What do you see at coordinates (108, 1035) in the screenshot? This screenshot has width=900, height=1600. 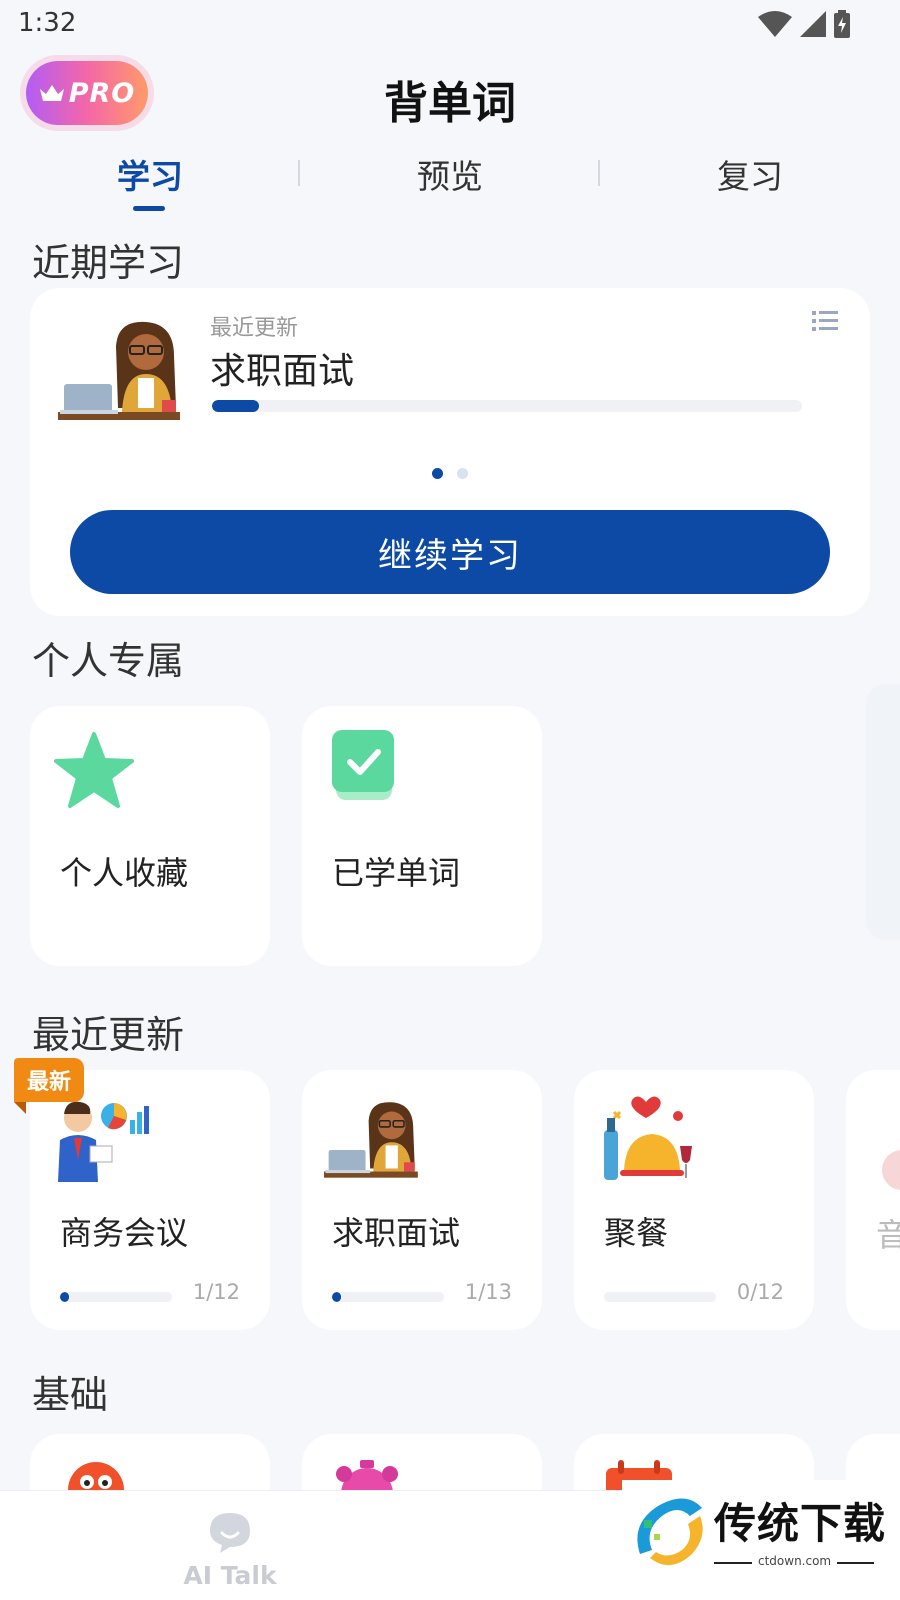 I see `section-title-recent-updates: 最近更新` at bounding box center [108, 1035].